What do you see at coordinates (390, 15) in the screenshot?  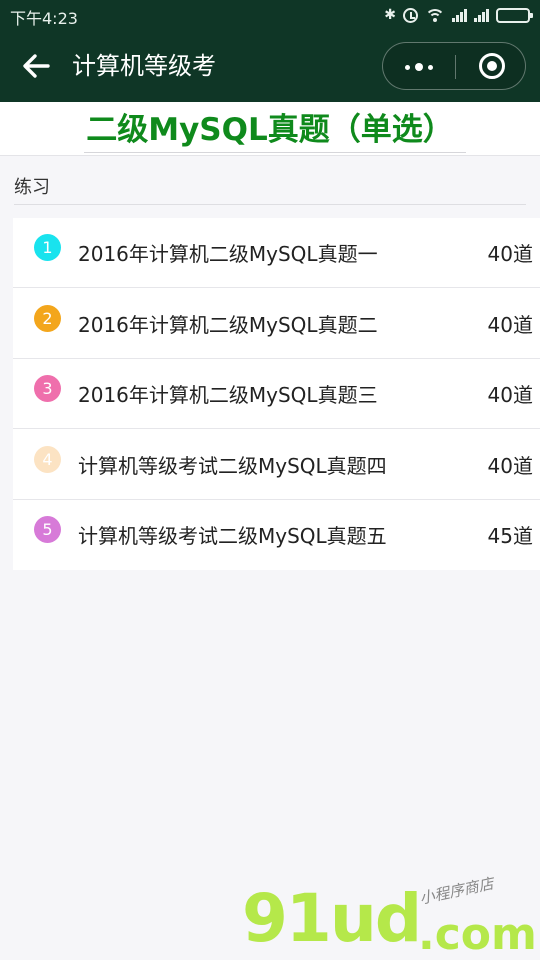 I see `bluetooth-icon: ✱` at bounding box center [390, 15].